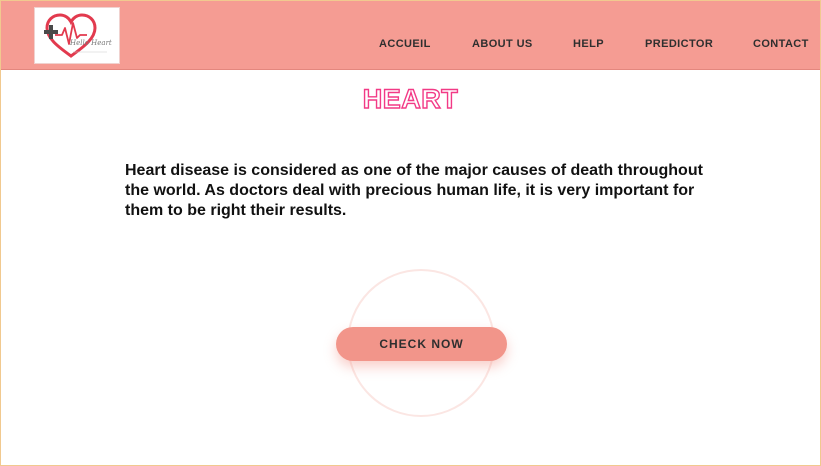 The width and height of the screenshot is (821, 466). I want to click on heart-pulse-icon, so click(75, 35).